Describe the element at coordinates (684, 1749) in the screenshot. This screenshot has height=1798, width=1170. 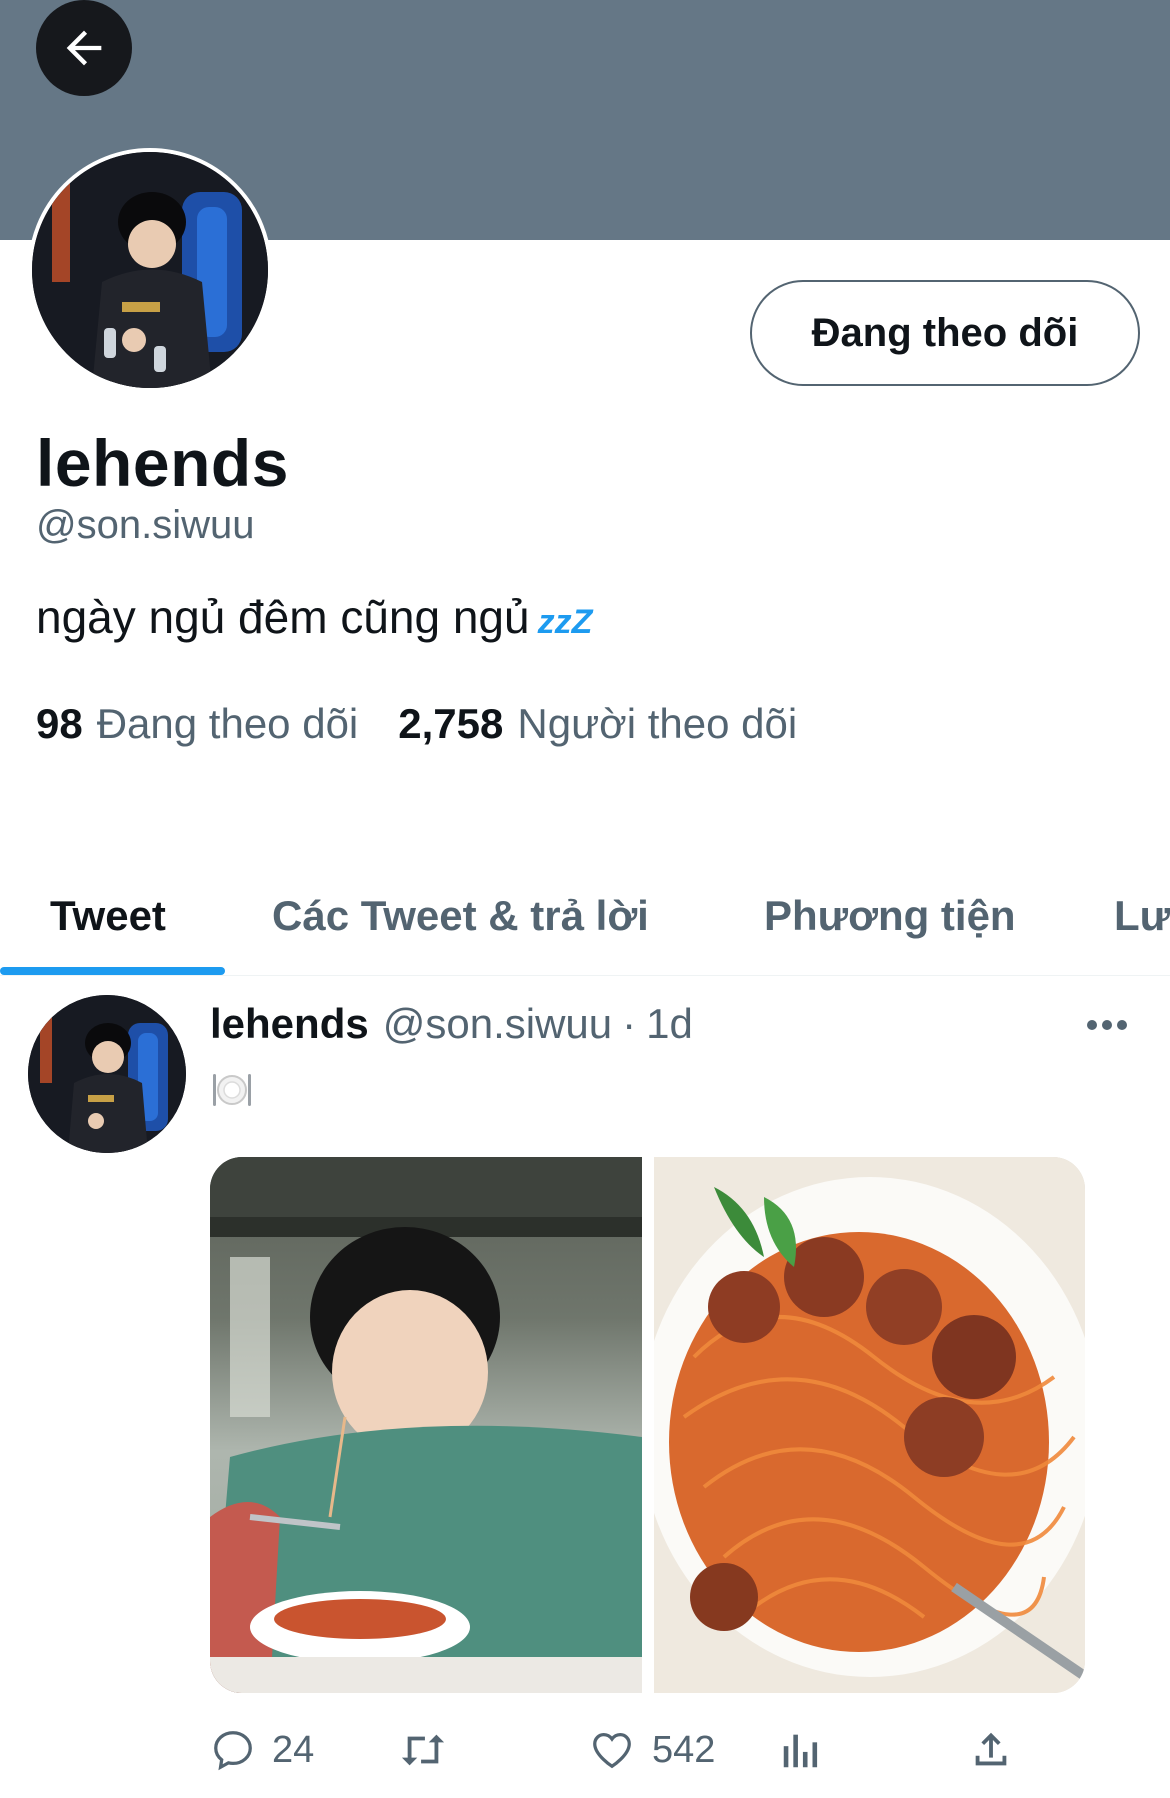
I see `like-count: 542` at that location.